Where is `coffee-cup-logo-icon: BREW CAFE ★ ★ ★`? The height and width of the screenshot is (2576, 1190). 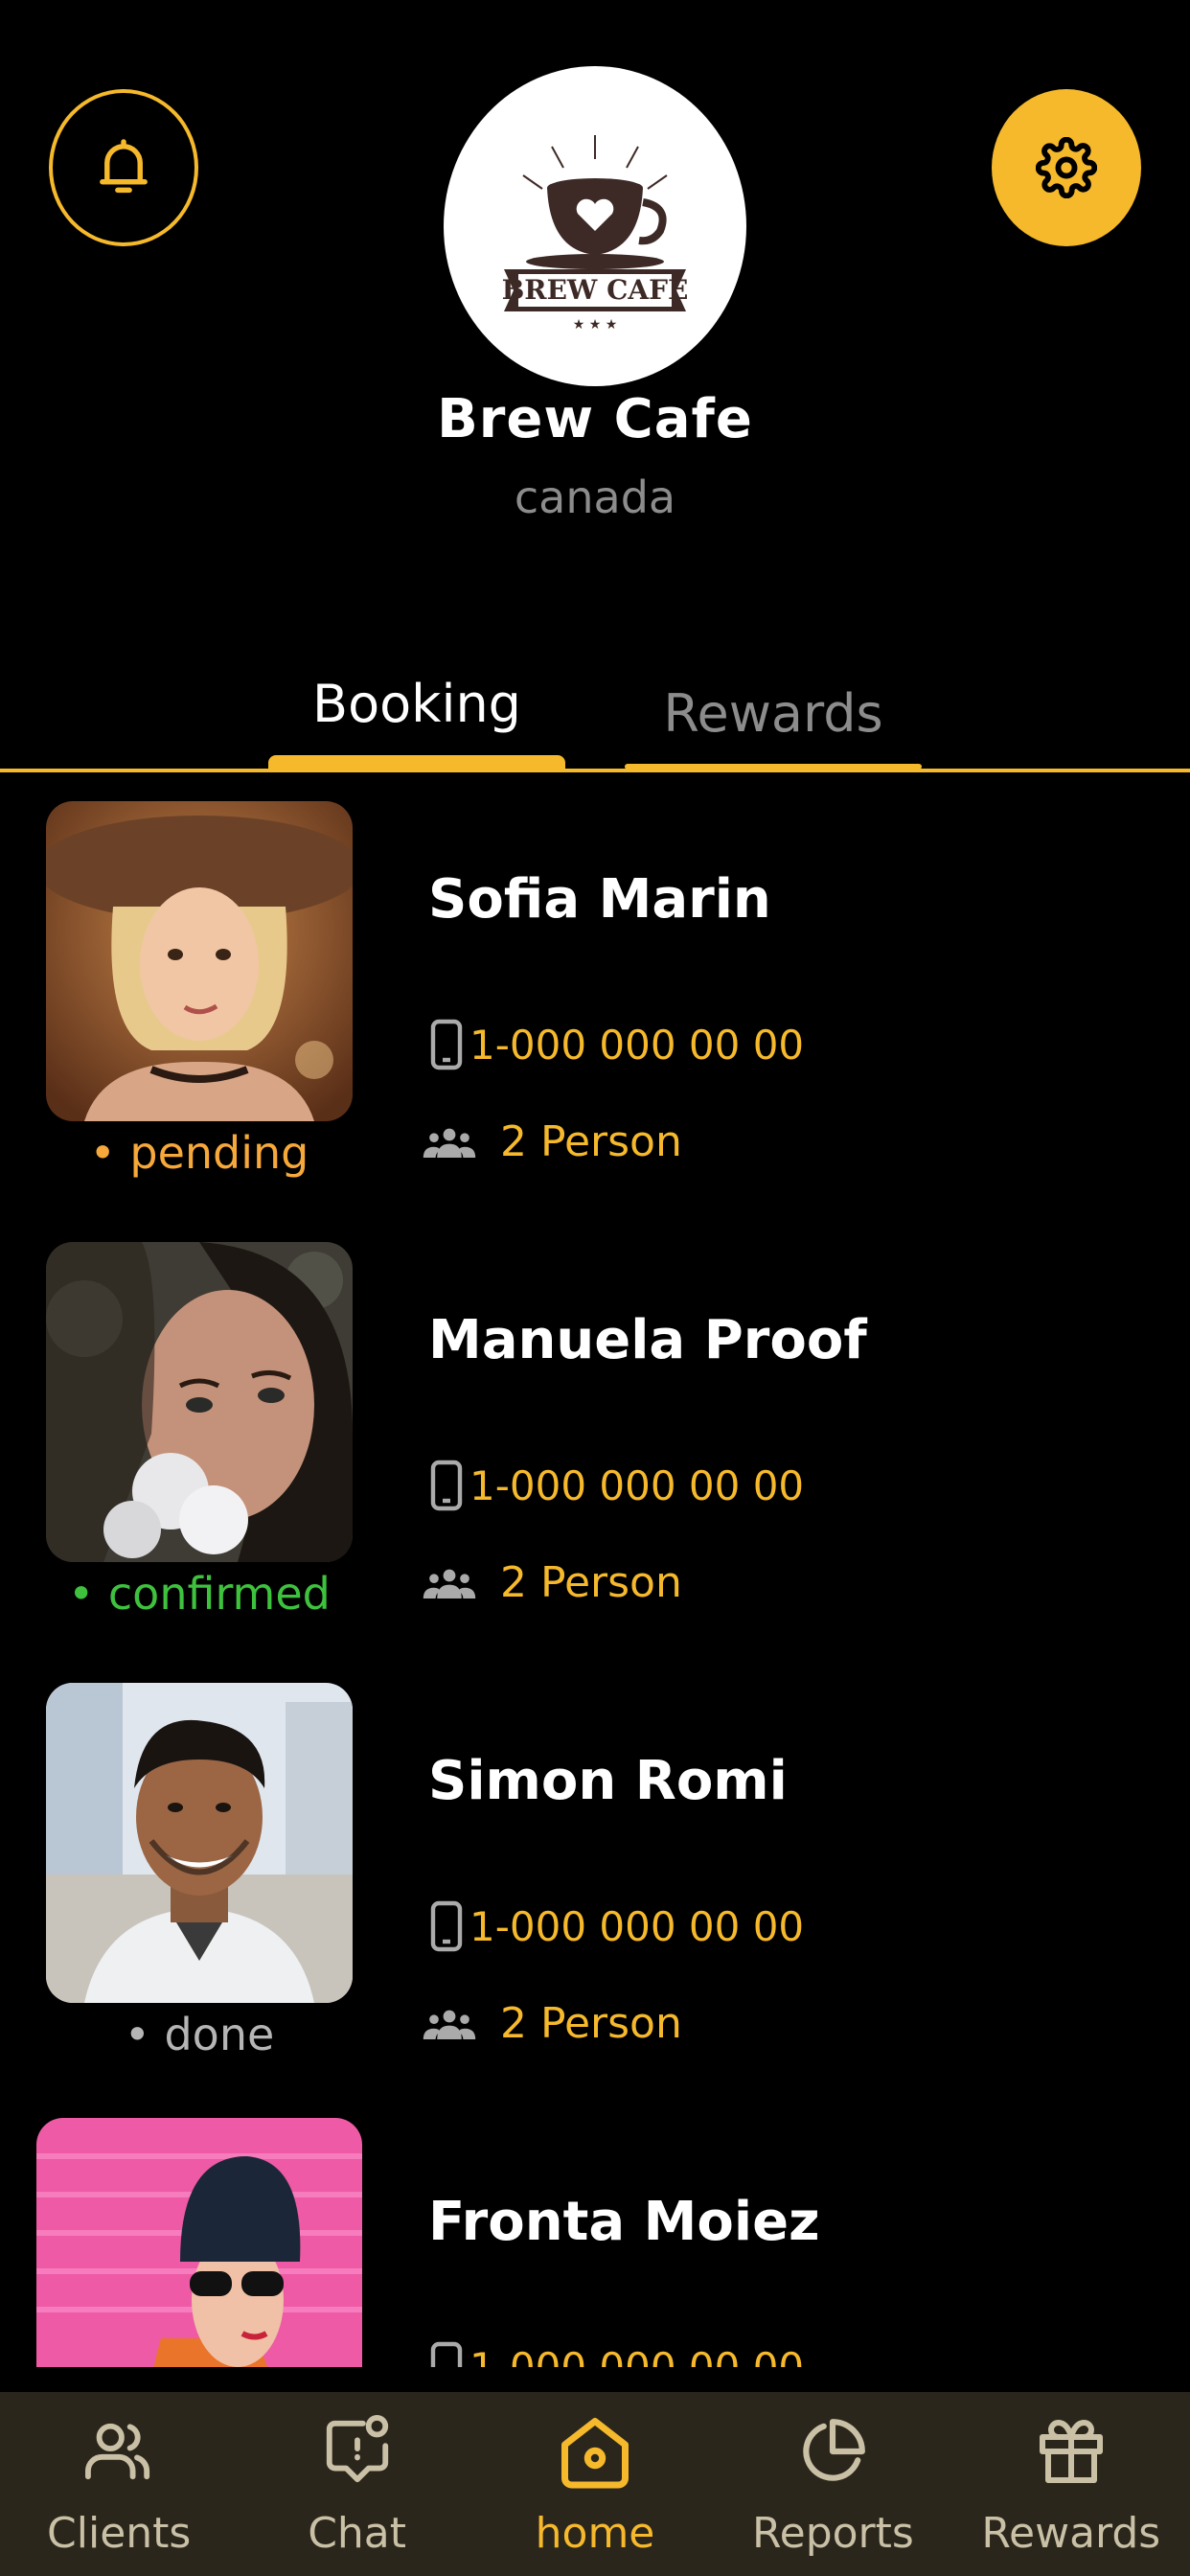
coffee-cup-logo-icon: BREW CAFE ★ ★ ★ is located at coordinates (595, 234).